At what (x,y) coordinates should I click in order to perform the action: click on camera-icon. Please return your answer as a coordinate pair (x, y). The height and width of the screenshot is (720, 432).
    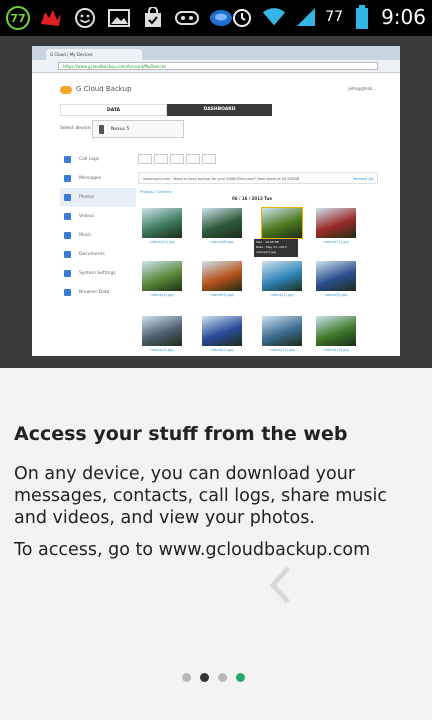
    Looking at the image, I should click on (67, 197).